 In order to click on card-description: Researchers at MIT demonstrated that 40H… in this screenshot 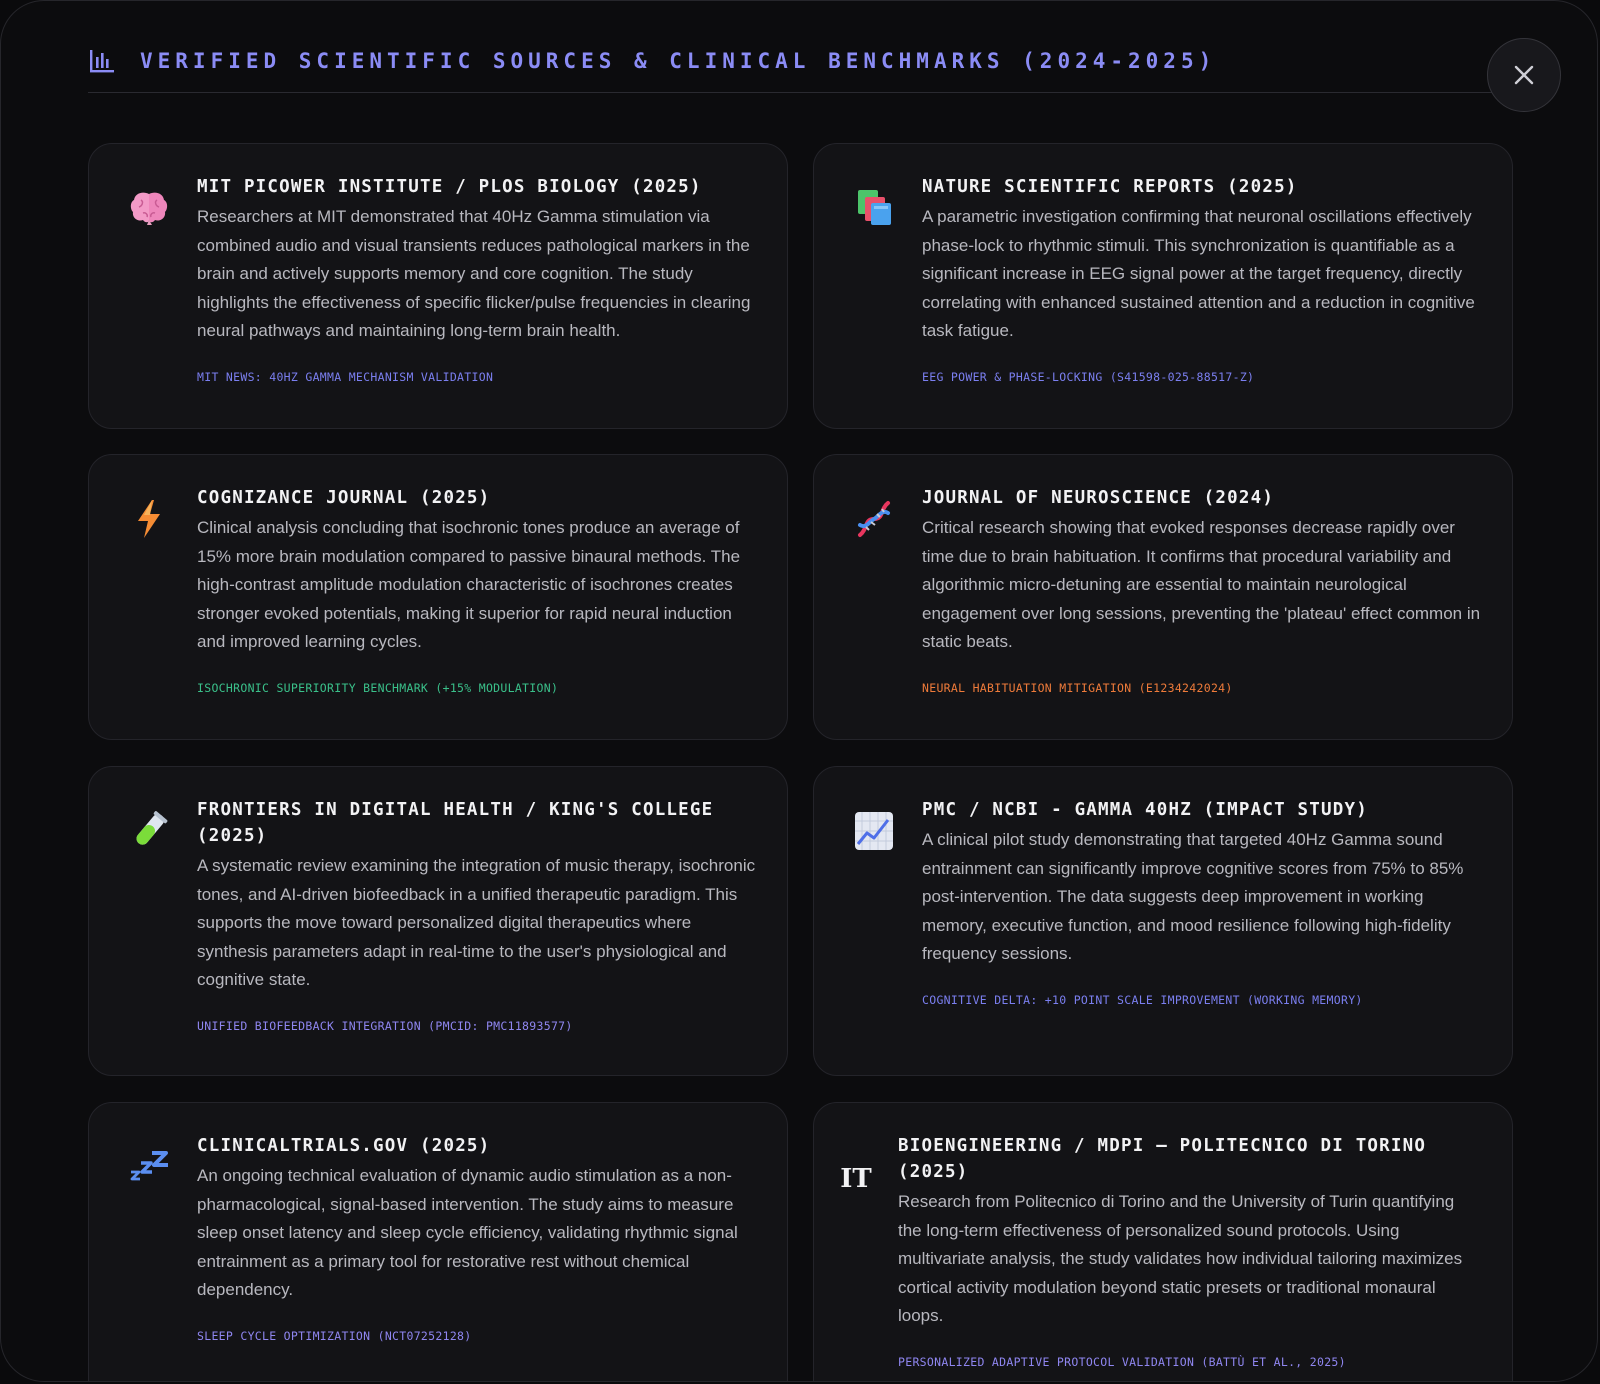, I will do `click(474, 273)`.